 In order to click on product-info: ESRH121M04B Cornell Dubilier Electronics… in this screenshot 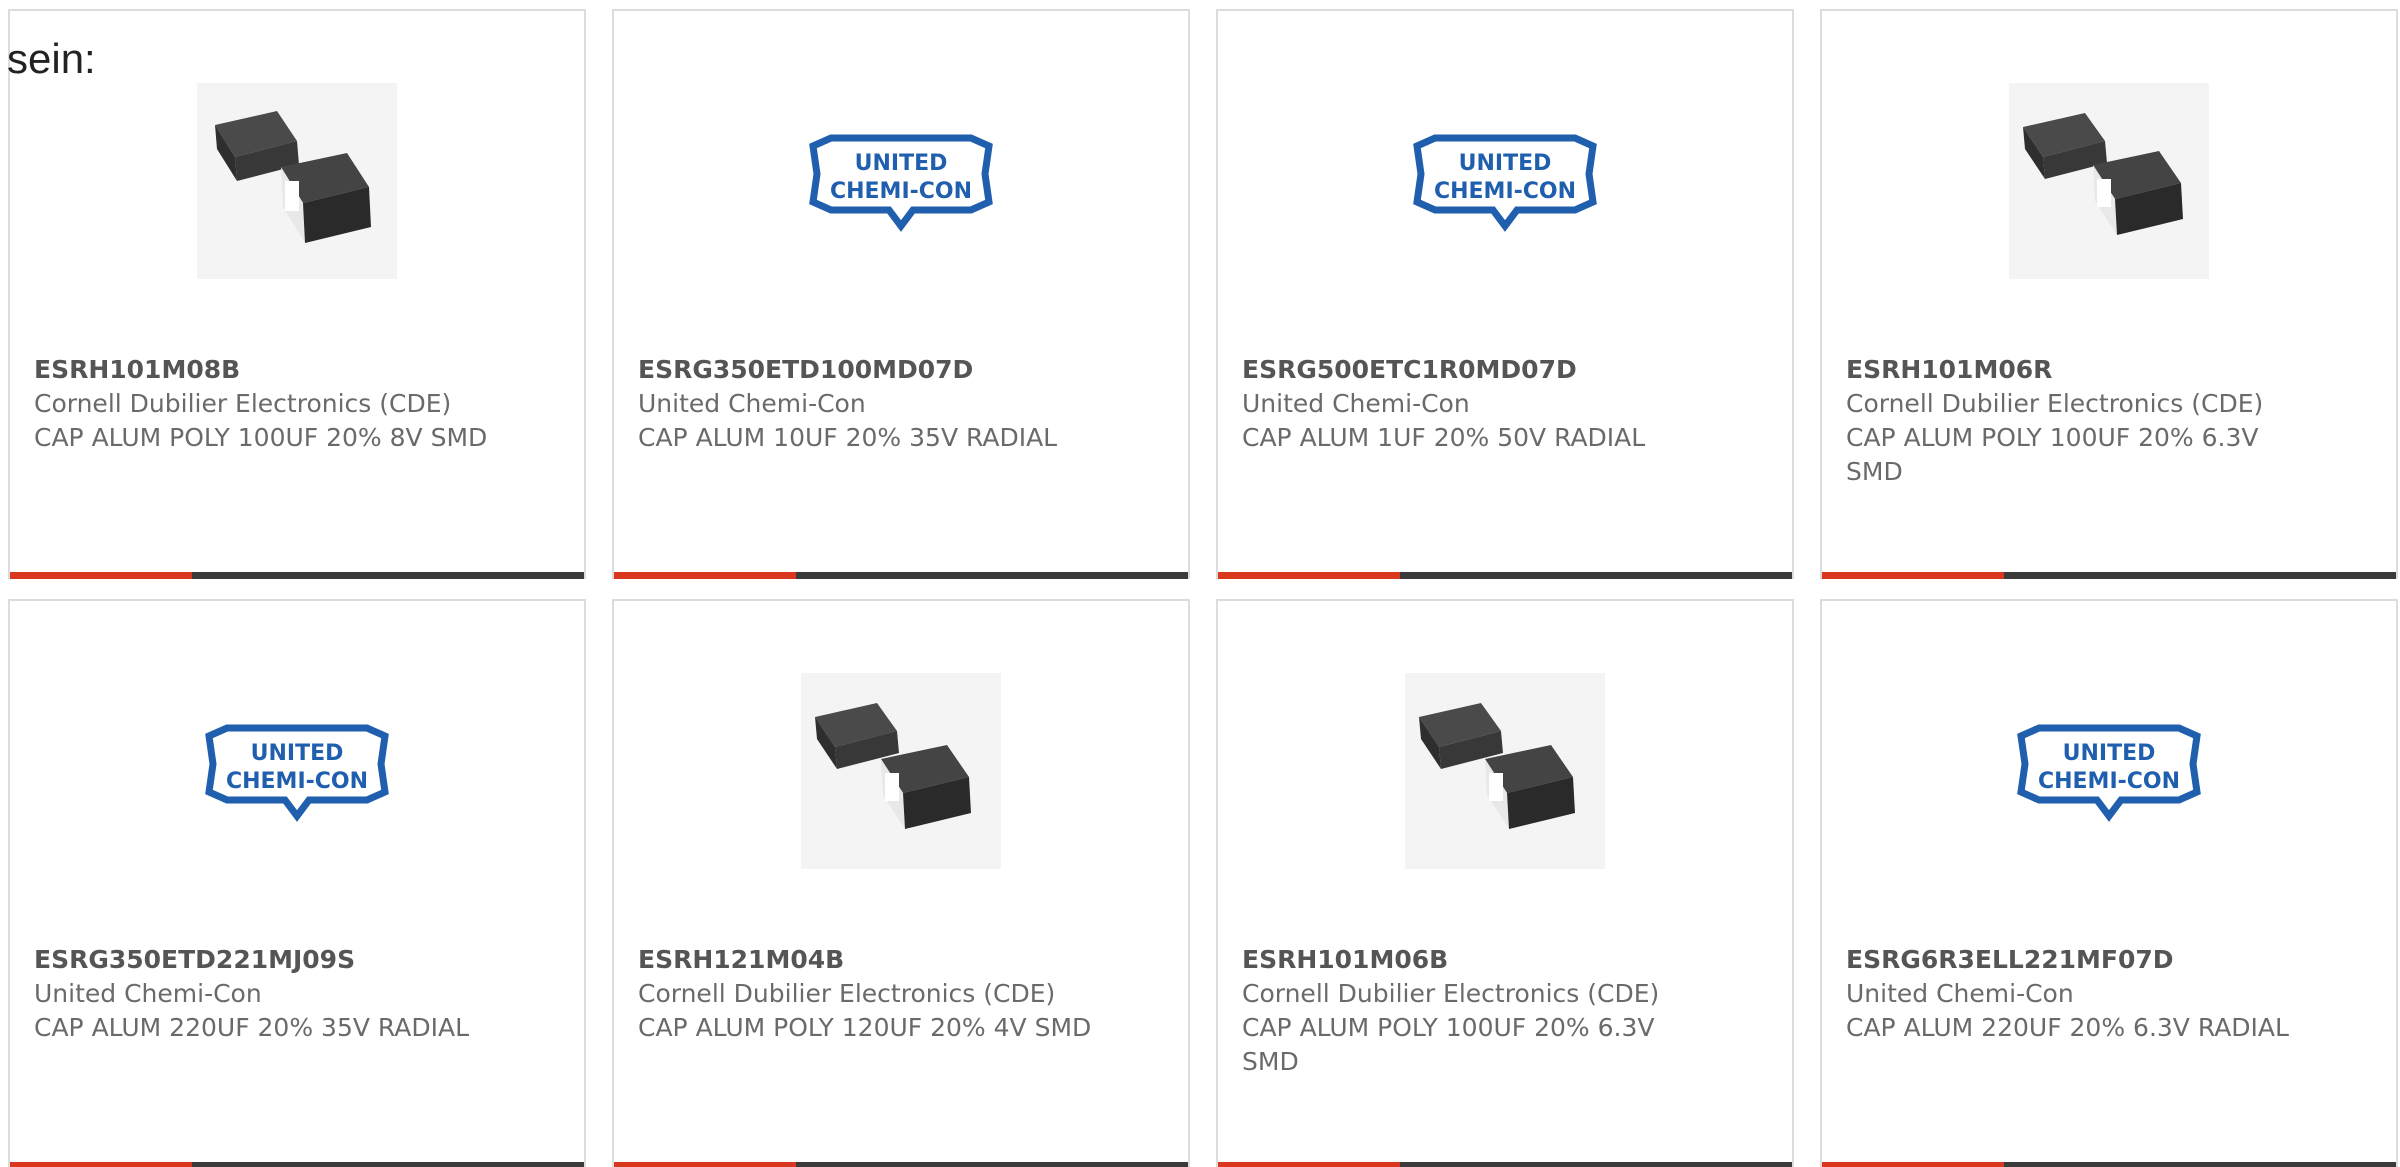, I will do `click(868, 994)`.